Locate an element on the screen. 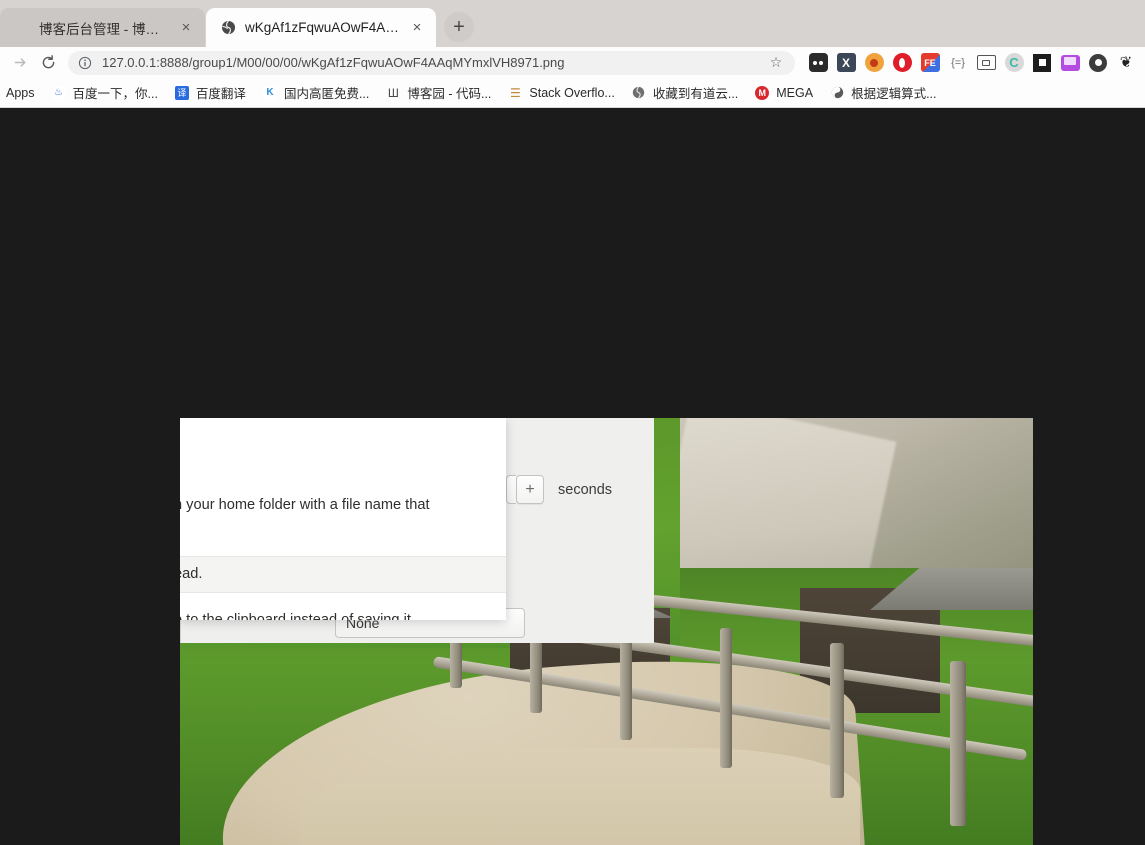  x-extension-icon: X is located at coordinates (846, 63).